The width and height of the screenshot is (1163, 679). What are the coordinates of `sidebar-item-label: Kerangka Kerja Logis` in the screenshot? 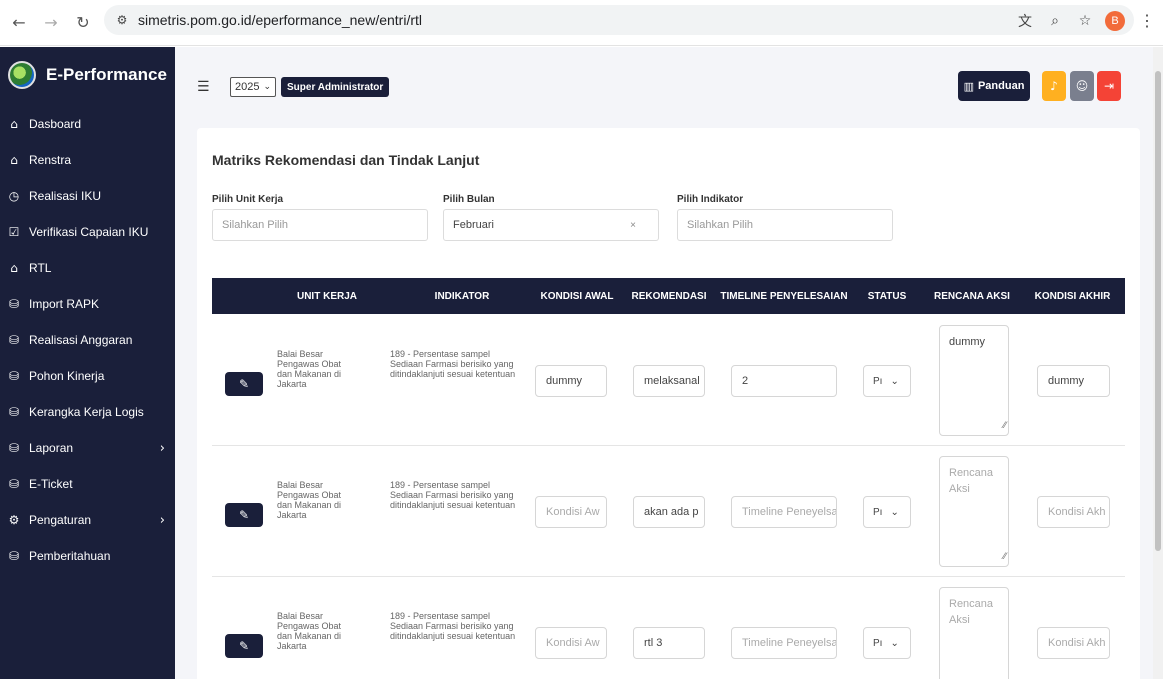 It's located at (86, 412).